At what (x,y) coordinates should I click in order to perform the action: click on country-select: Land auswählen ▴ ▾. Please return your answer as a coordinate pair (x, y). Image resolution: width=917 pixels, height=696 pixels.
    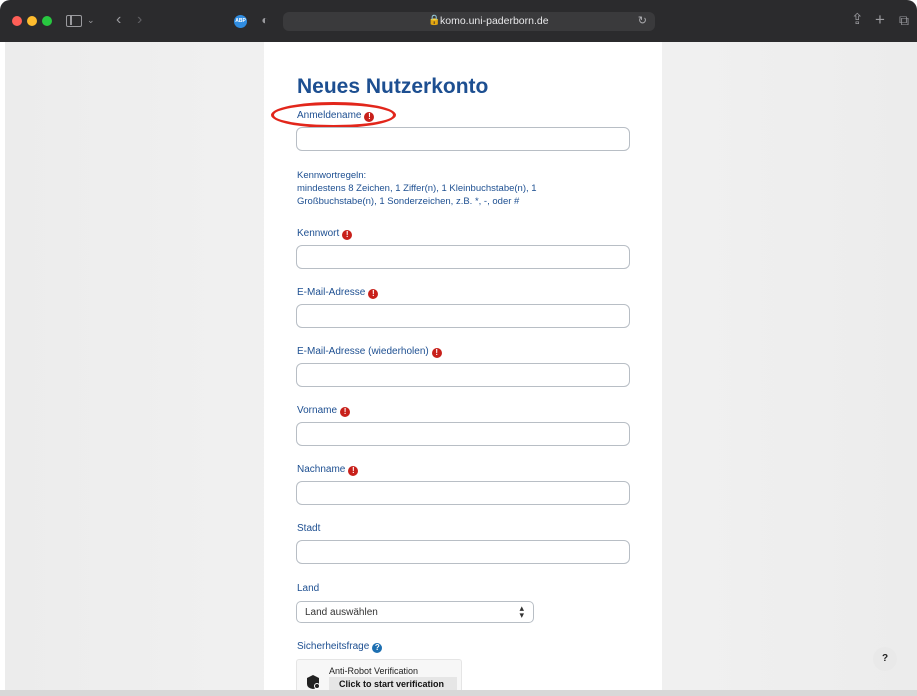
    Looking at the image, I should click on (415, 612).